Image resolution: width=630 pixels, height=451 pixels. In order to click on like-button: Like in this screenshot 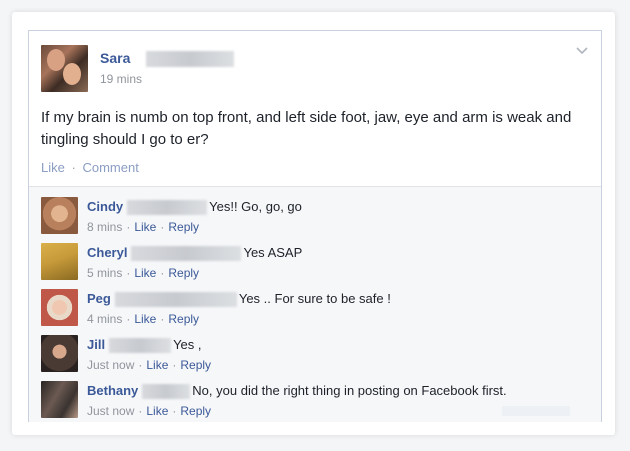, I will do `click(53, 167)`.